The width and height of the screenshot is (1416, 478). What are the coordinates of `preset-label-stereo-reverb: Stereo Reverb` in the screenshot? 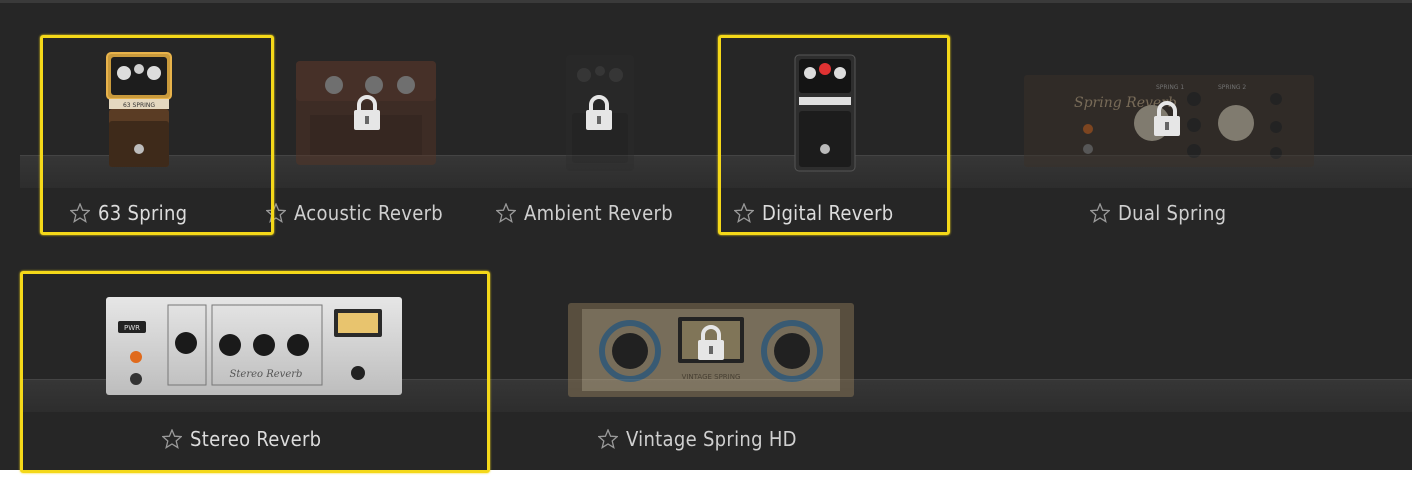 It's located at (241, 439).